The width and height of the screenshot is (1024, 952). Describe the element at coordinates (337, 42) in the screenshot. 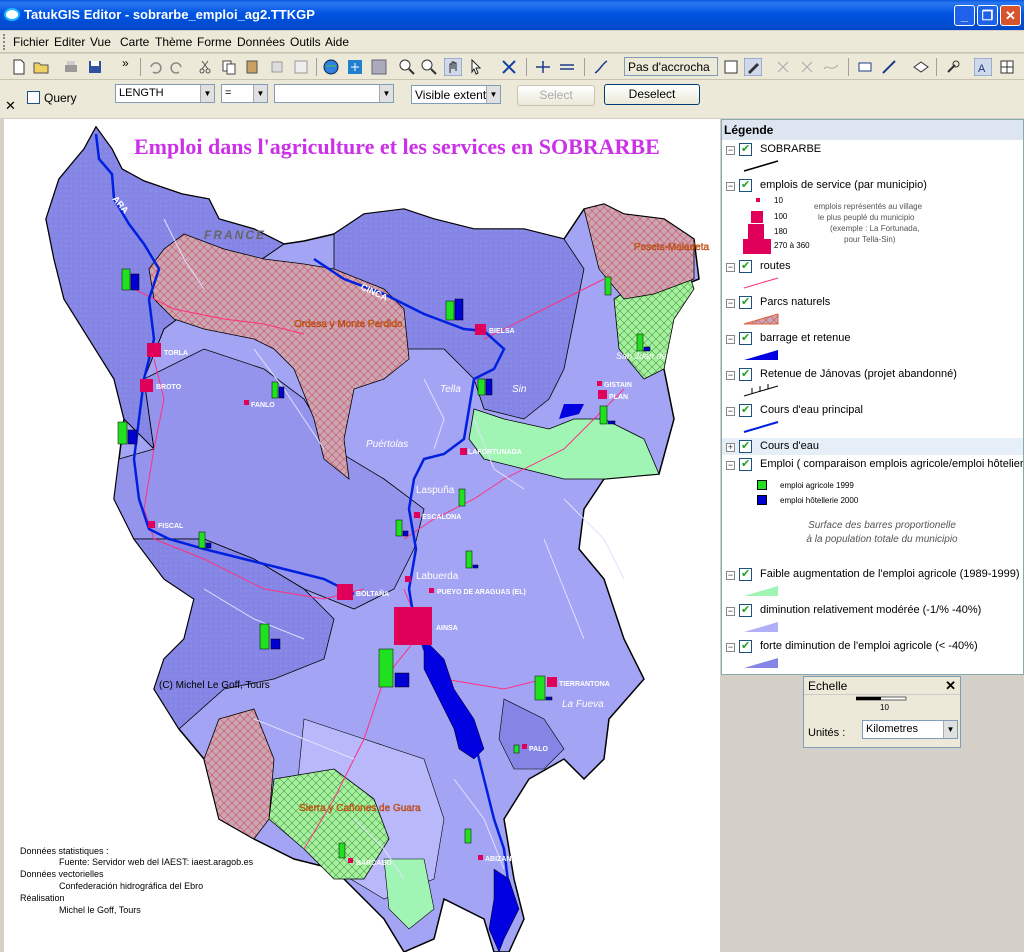

I see `menu-aide: Aide` at that location.